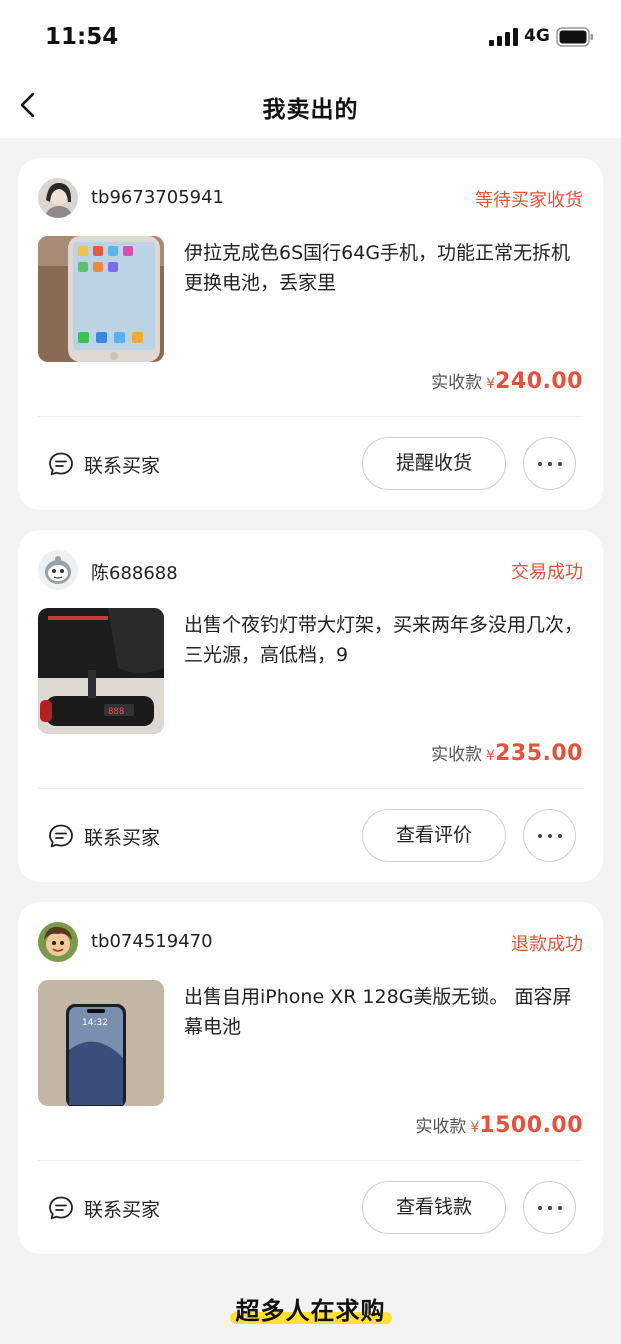 The height and width of the screenshot is (1344, 621). What do you see at coordinates (310, 1311) in the screenshot?
I see `wanted-section-label: 超多人在求购` at bounding box center [310, 1311].